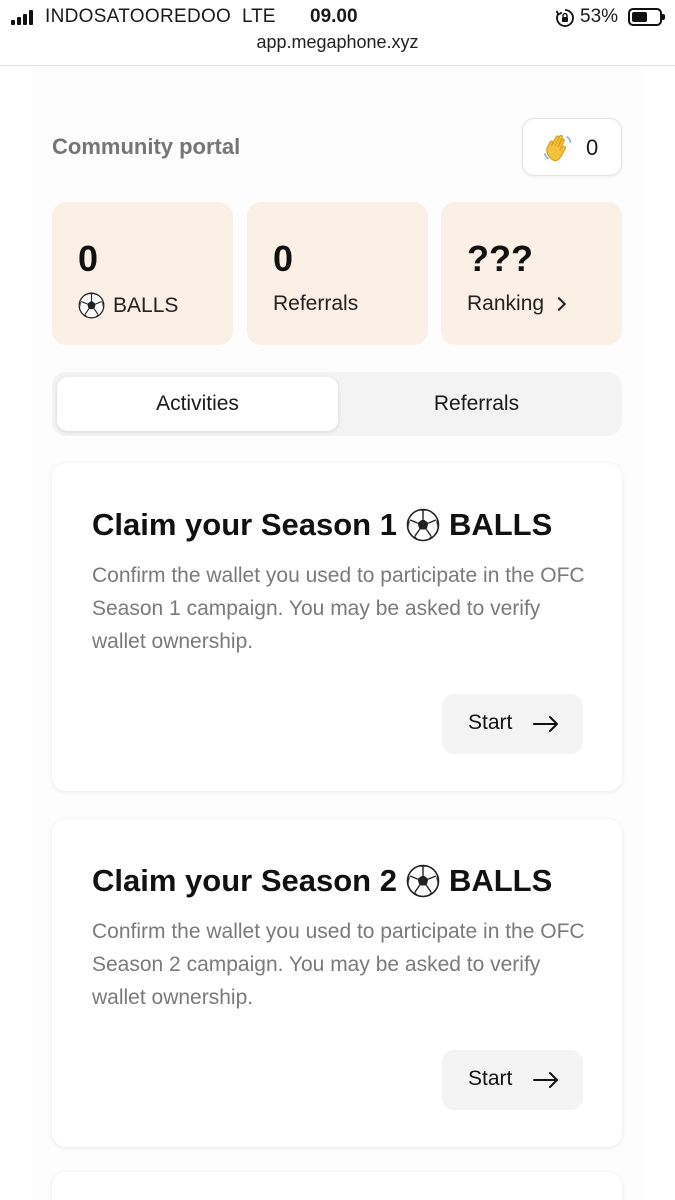  Describe the element at coordinates (558, 148) in the screenshot. I see `waving-hand-icon` at that location.